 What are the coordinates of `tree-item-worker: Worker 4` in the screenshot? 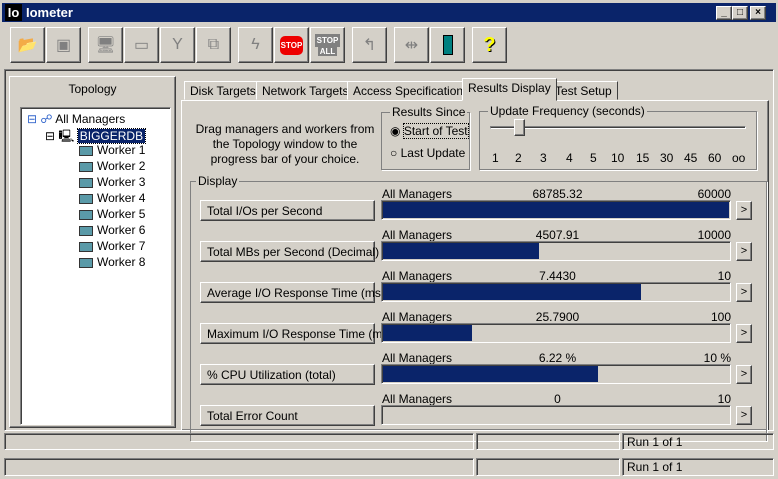 It's located at (112, 198).